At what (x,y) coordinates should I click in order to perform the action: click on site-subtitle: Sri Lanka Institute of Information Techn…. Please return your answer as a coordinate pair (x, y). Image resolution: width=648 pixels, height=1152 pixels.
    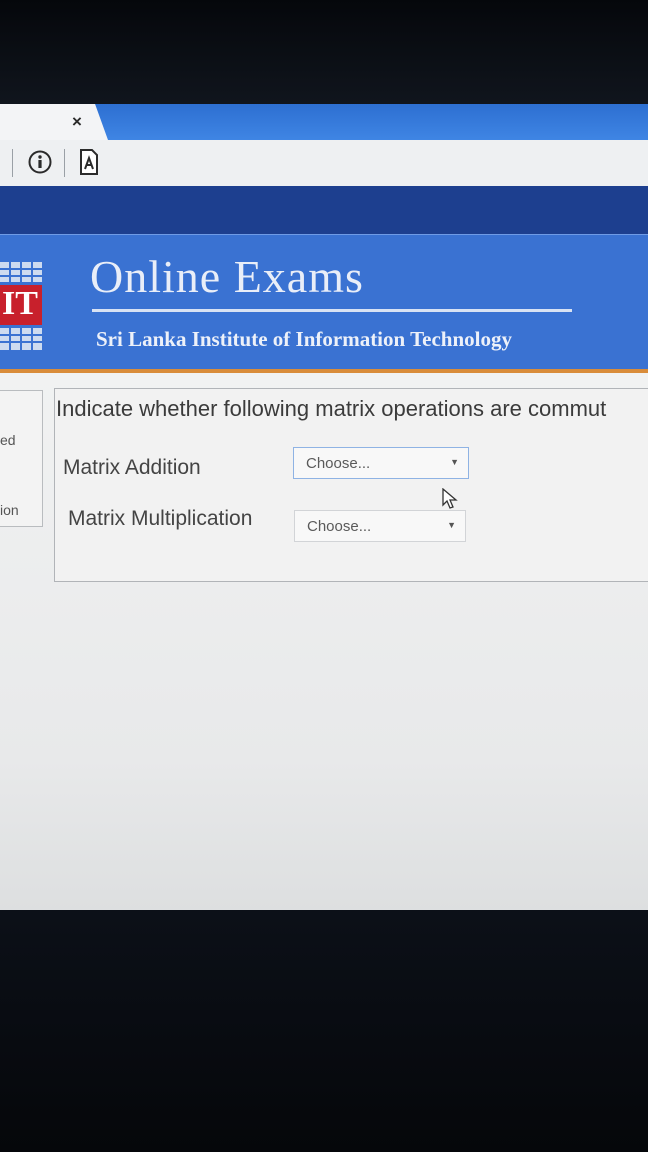
    Looking at the image, I should click on (304, 339).